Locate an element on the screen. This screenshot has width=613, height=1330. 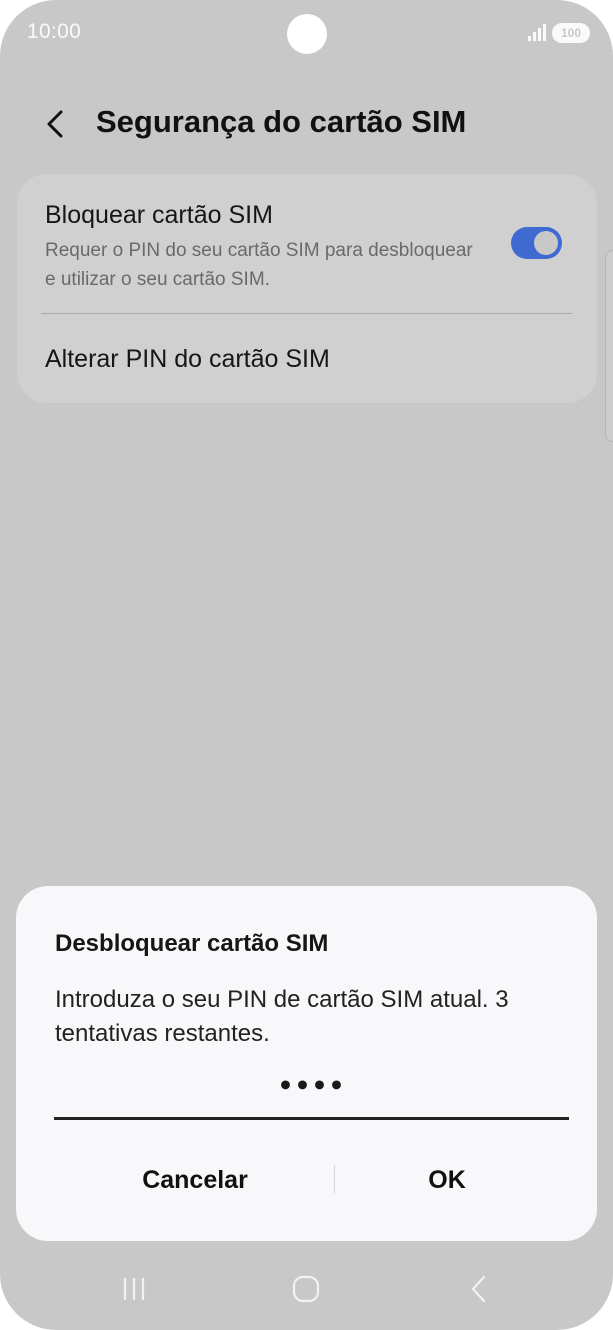
change-pin-row: Alterar PIN do cartão SIM is located at coordinates (307, 358).